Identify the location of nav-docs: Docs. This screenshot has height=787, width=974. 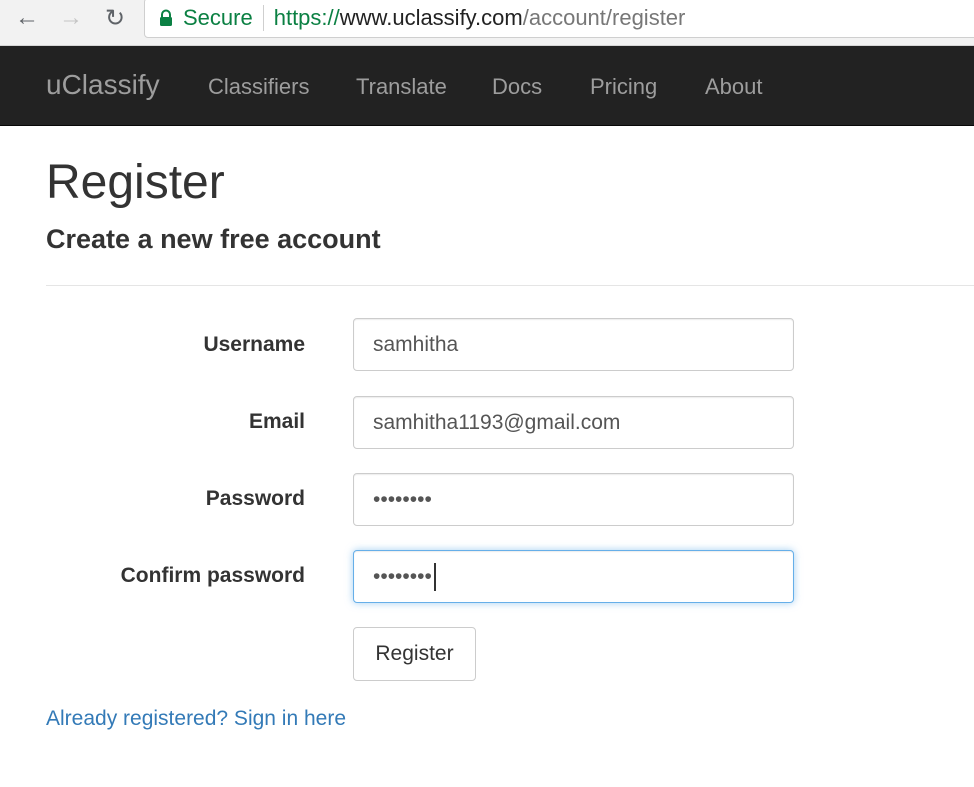
(517, 87).